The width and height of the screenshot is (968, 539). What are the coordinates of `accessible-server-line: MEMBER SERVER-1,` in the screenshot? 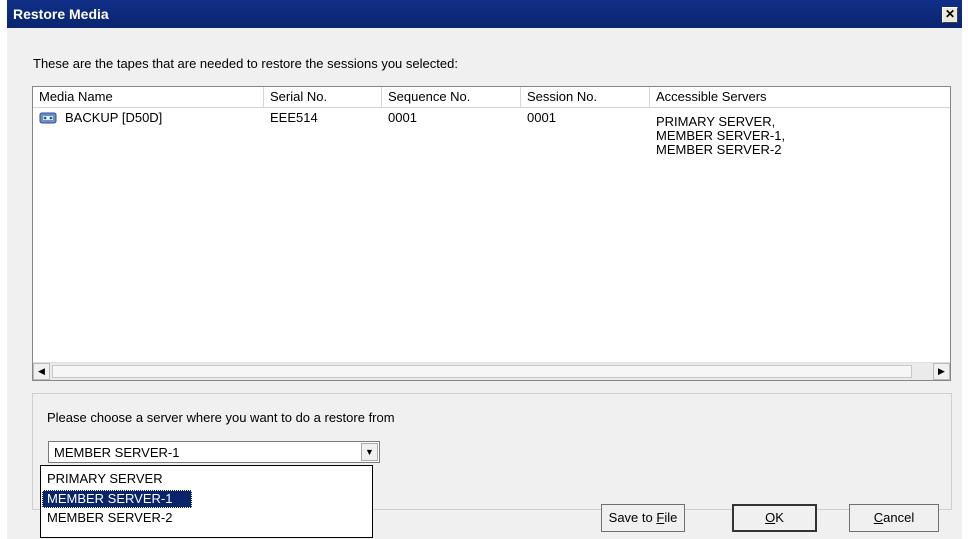 It's located at (721, 135).